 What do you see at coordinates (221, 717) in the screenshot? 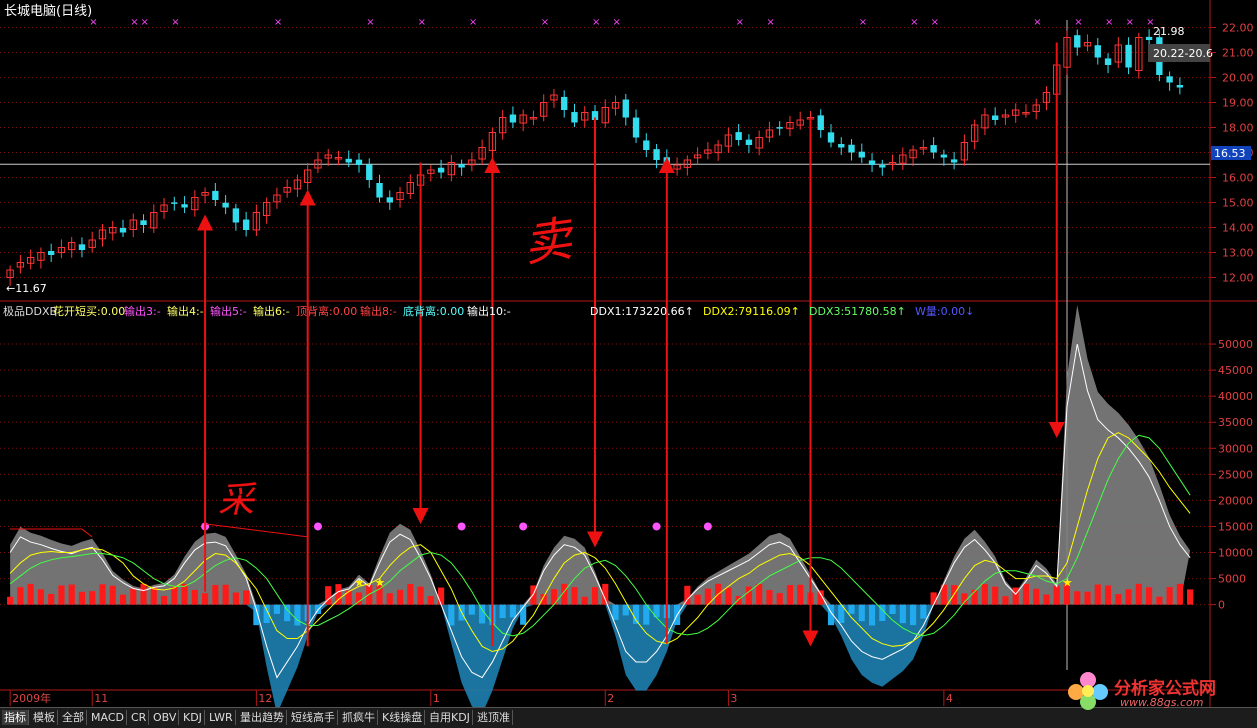
I see `tab-7: LWR` at bounding box center [221, 717].